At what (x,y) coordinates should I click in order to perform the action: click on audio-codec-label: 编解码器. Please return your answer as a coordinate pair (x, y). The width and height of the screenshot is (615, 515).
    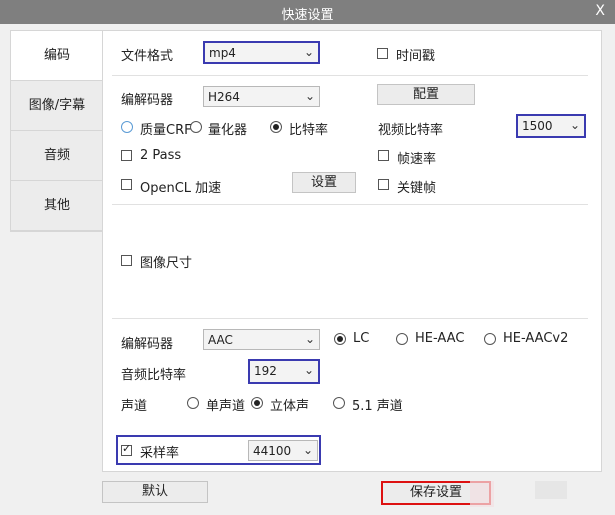
    Looking at the image, I should click on (147, 344).